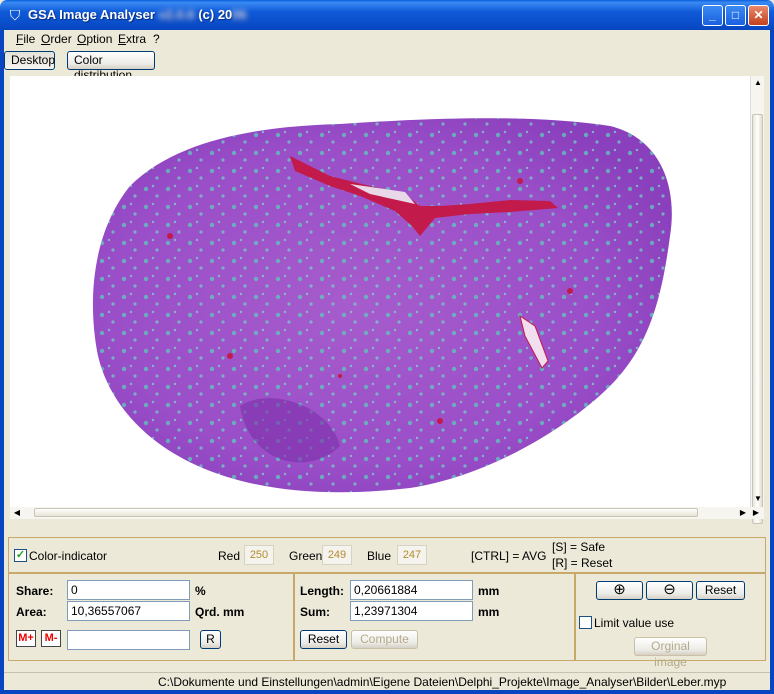 This screenshot has width=774, height=694. I want to click on menu-order: Order, so click(56, 39).